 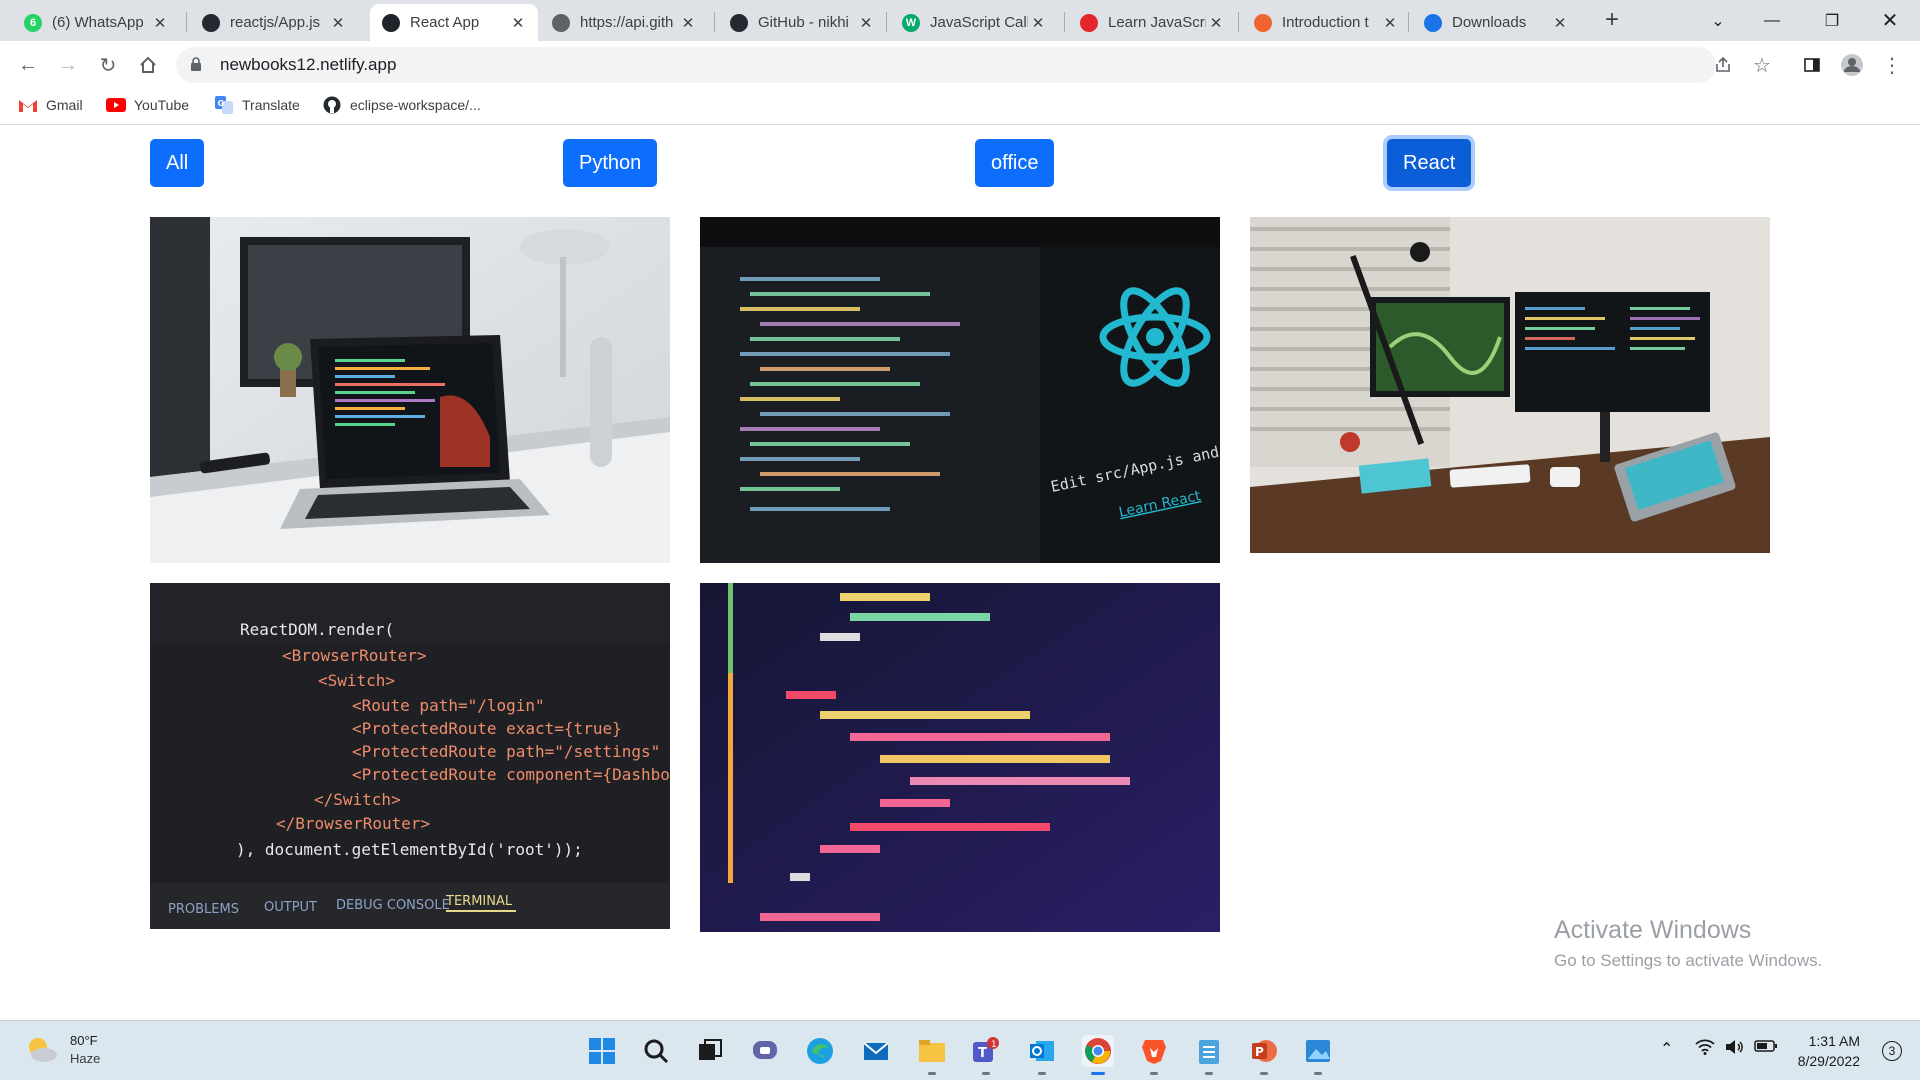 I want to click on download-icon, so click(x=1433, y=22).